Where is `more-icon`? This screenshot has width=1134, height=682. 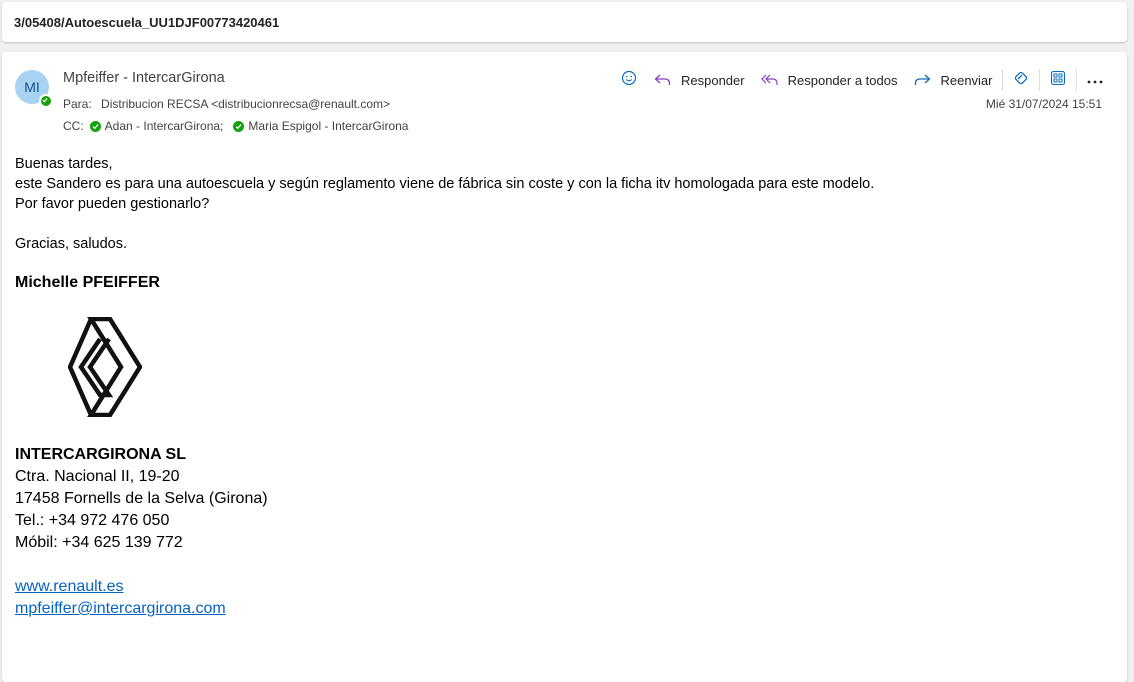 more-icon is located at coordinates (1095, 80).